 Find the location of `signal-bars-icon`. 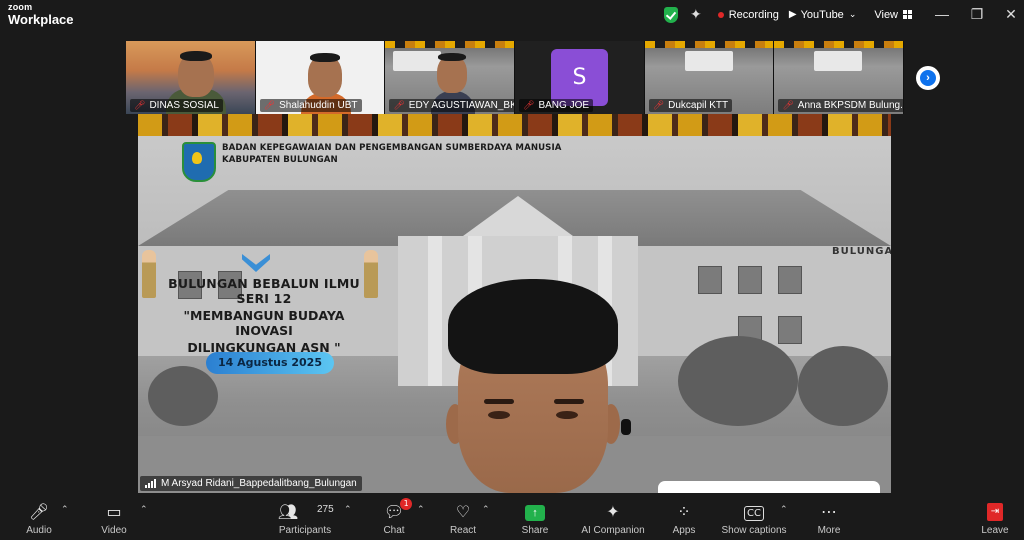

signal-bars-icon is located at coordinates (151, 483).